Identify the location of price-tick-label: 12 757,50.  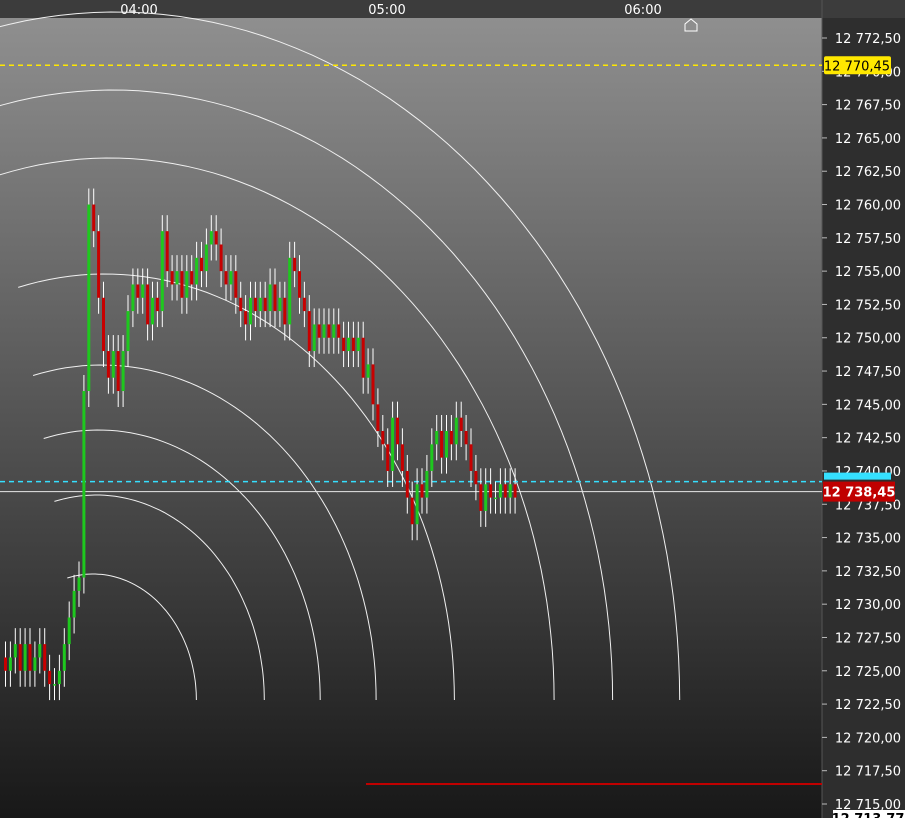
(868, 239).